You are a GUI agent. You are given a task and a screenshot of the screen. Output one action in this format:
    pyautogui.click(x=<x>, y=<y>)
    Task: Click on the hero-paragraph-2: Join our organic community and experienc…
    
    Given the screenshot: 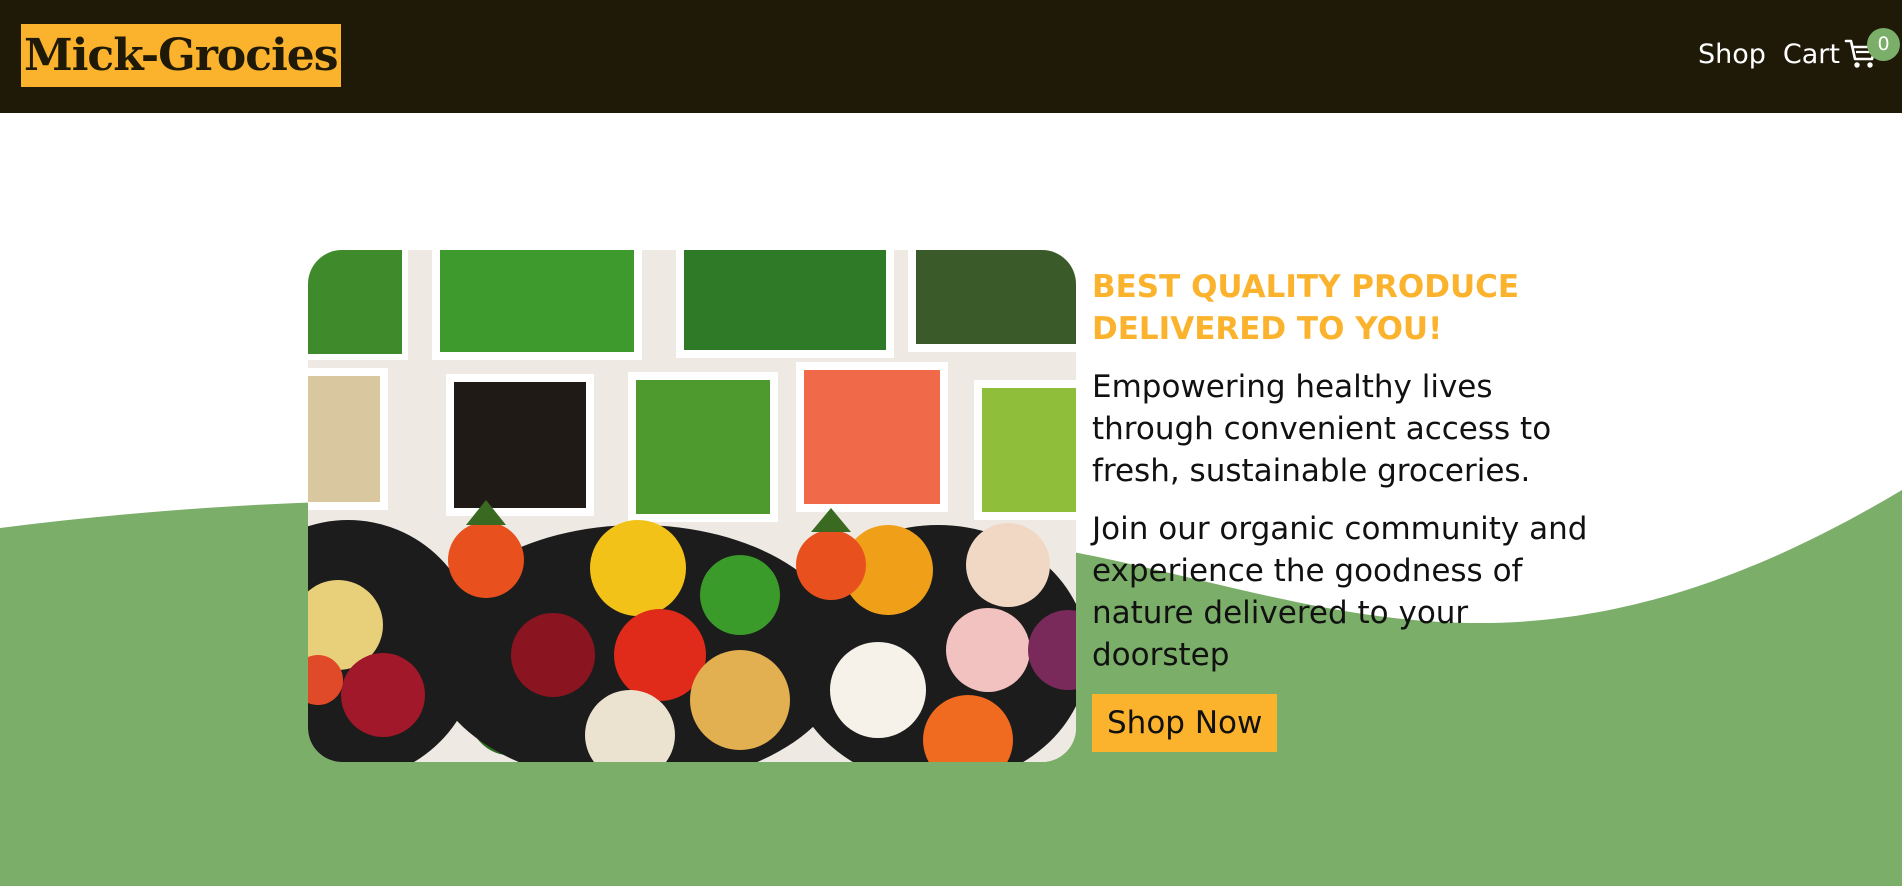 What is the action you would take?
    pyautogui.click(x=1340, y=592)
    